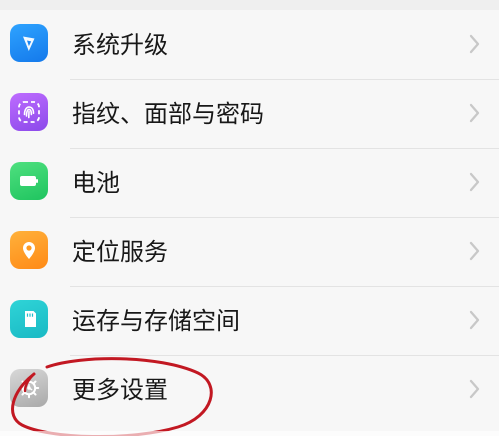  I want to click on storage-icon, so click(29, 319).